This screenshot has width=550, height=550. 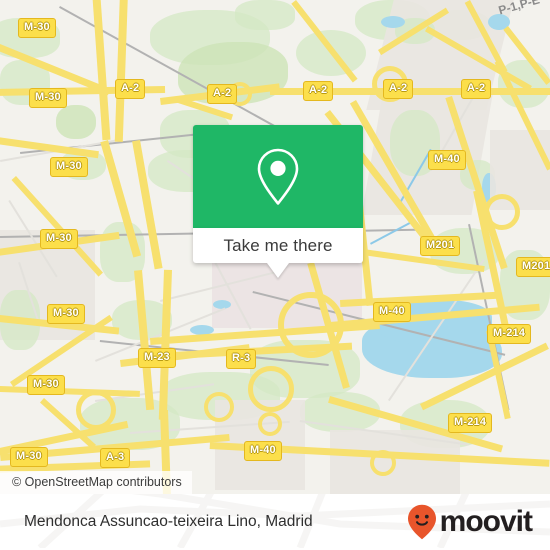 What do you see at coordinates (486, 521) in the screenshot?
I see `moovit-wordmark: moovit` at bounding box center [486, 521].